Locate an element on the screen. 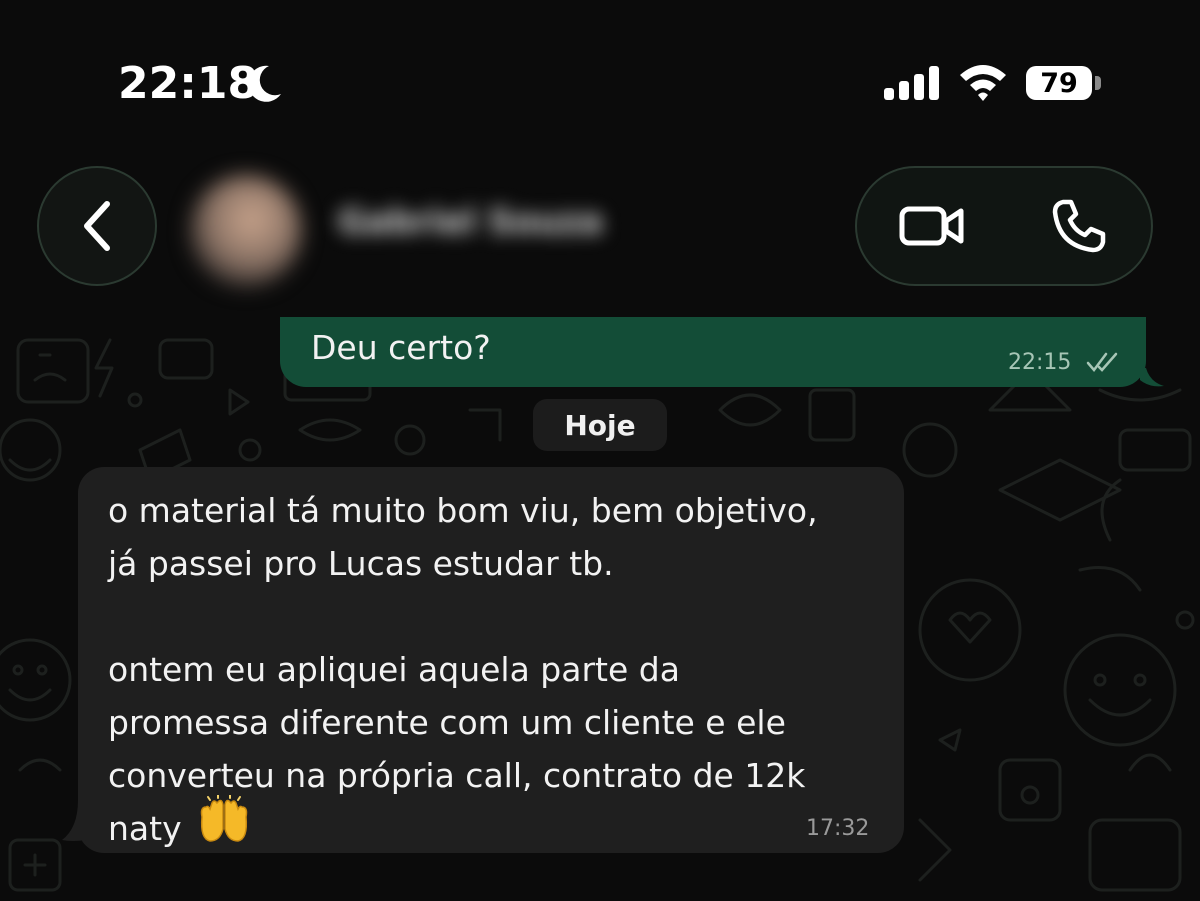 Image resolution: width=1200 pixels, height=901 pixels. battery-indicator: 79 is located at coordinates (1059, 83).